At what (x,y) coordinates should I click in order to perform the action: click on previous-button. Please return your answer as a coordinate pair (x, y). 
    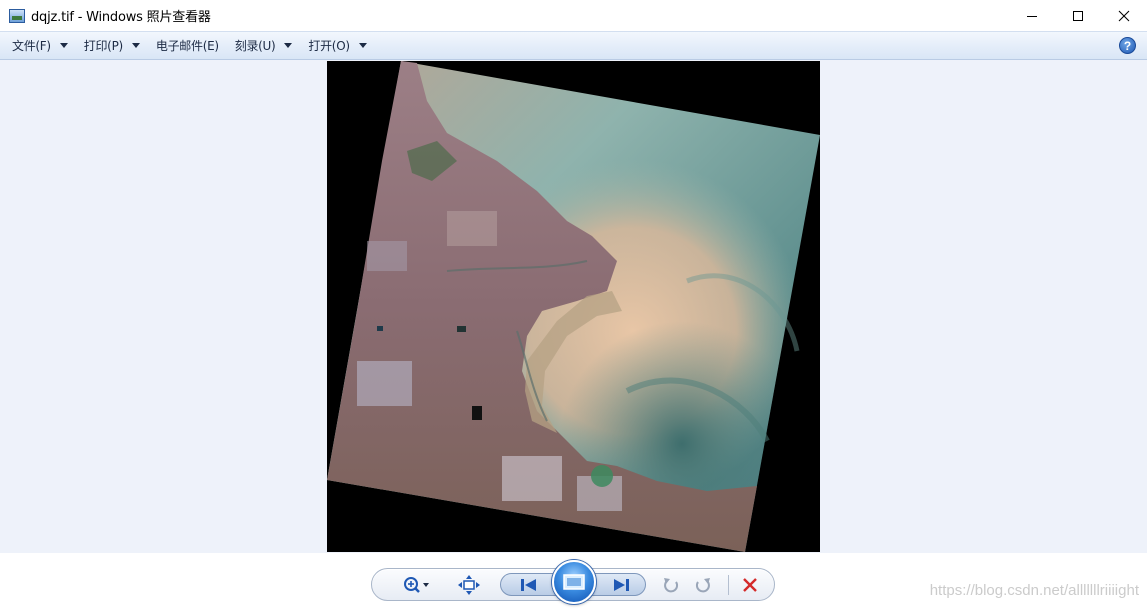
    Looking at the image, I should click on (529, 584).